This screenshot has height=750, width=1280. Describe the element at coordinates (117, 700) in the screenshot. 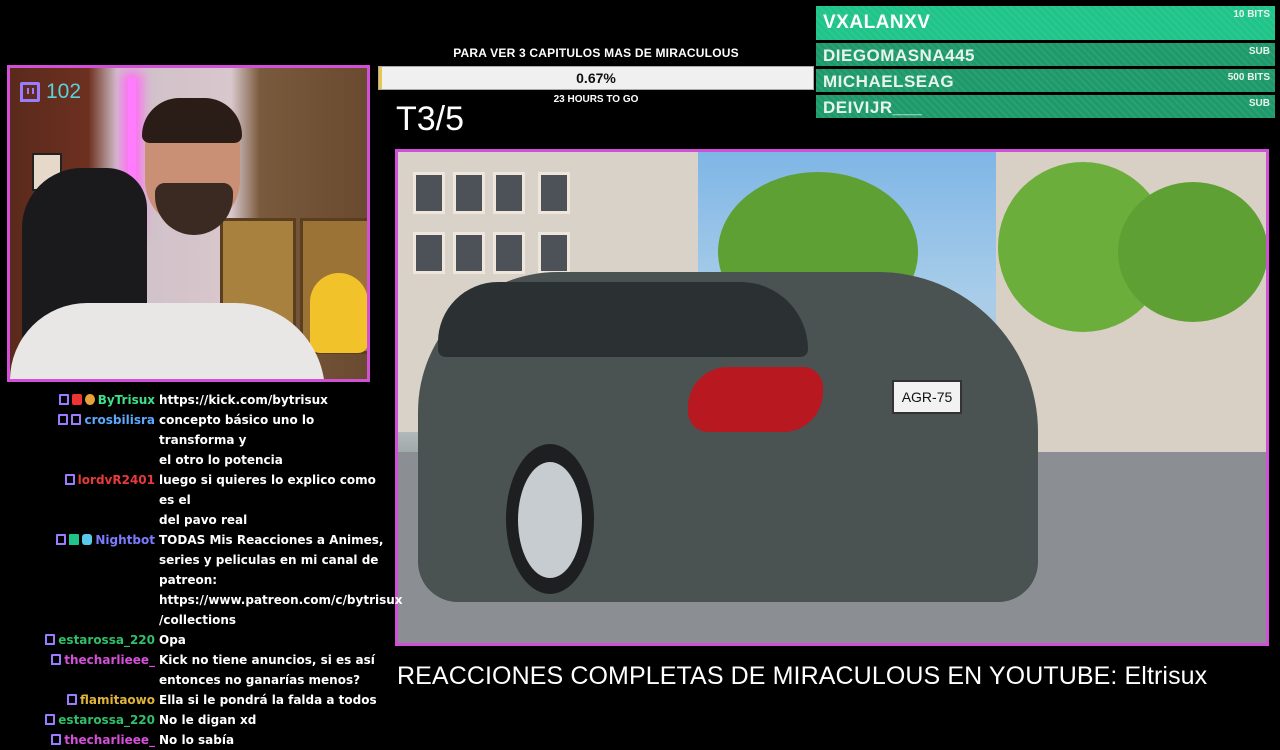

I see `chat-username: flamitaowo` at that location.